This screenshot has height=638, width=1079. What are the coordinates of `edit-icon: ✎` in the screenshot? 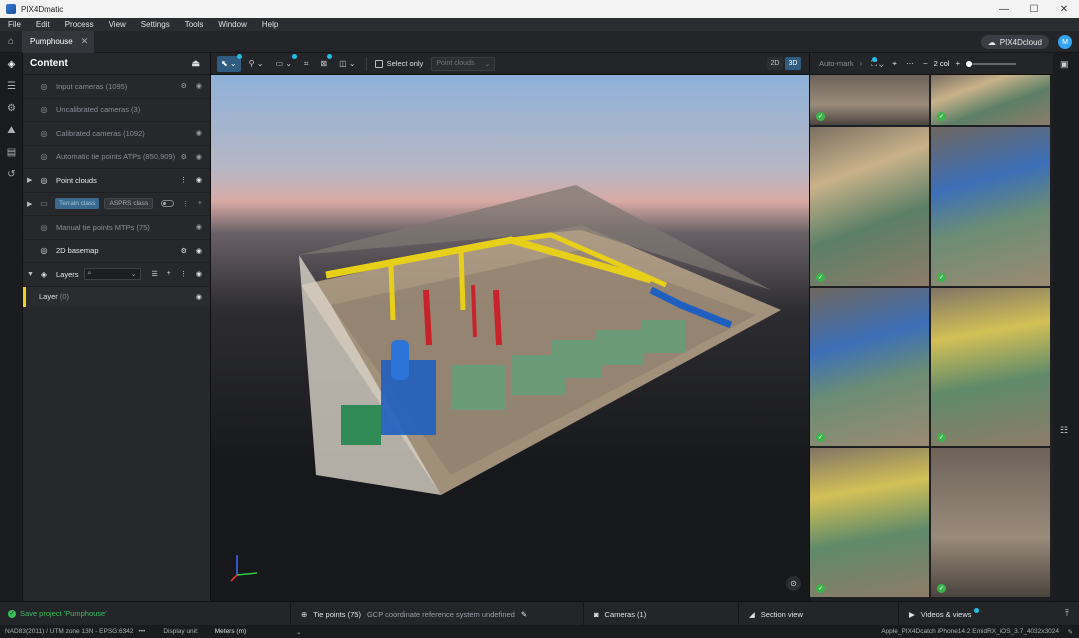 It's located at (524, 614).